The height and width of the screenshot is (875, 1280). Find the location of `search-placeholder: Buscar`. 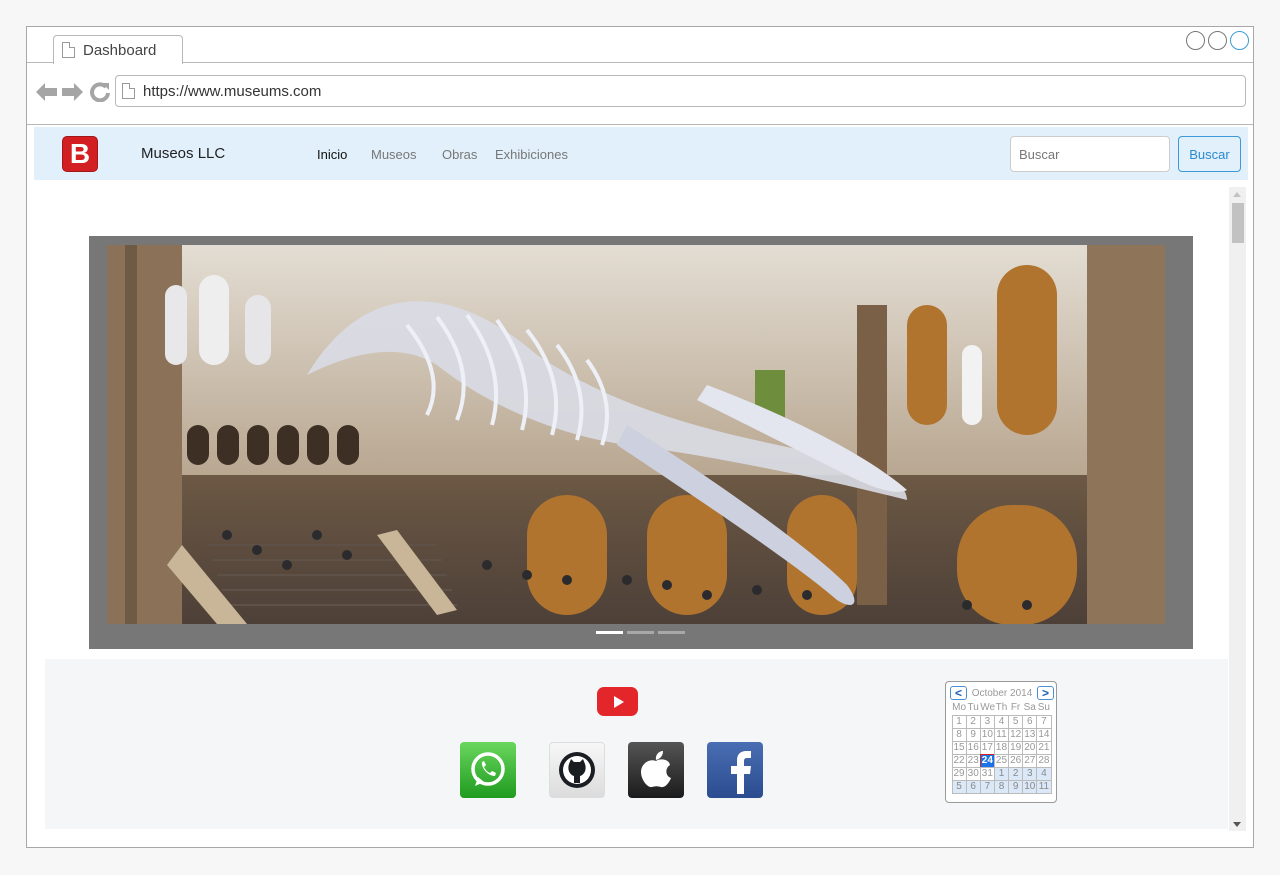

search-placeholder: Buscar is located at coordinates (1039, 154).